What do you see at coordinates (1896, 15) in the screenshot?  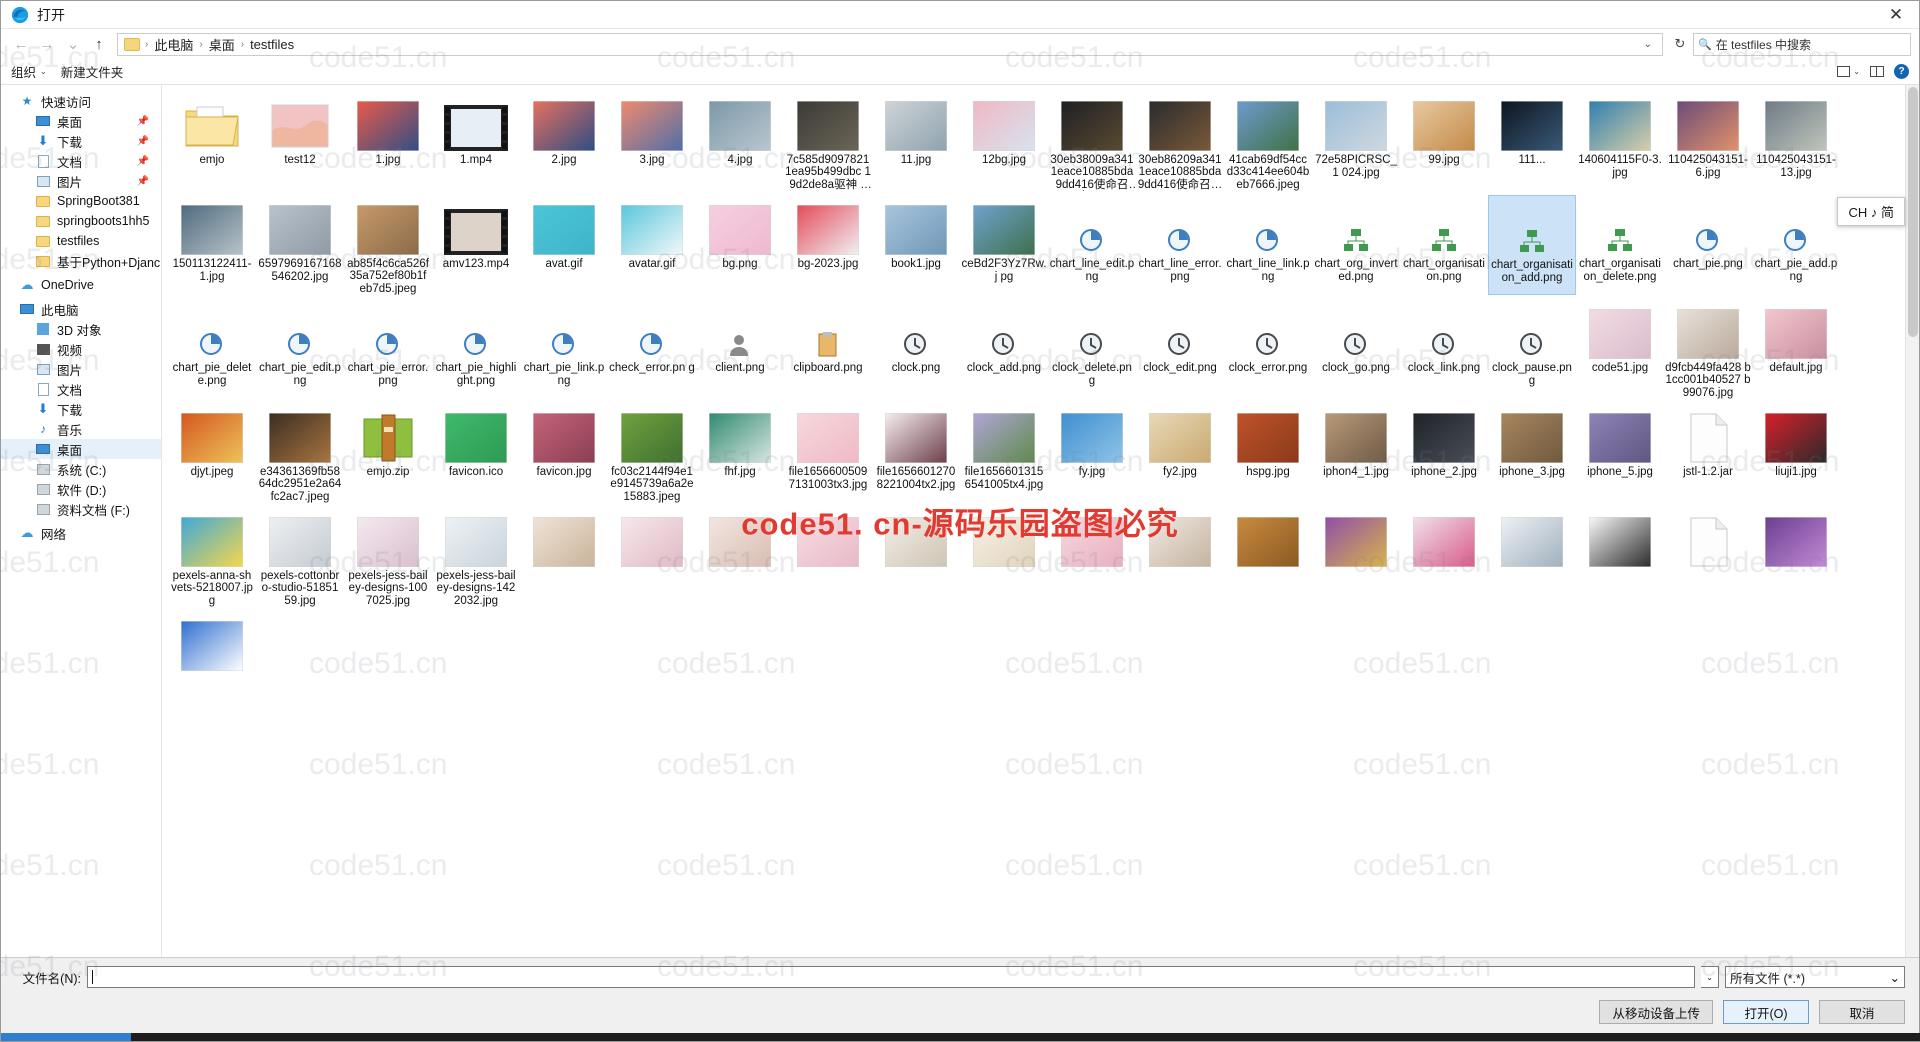 I see `close-icon: ✕` at bounding box center [1896, 15].